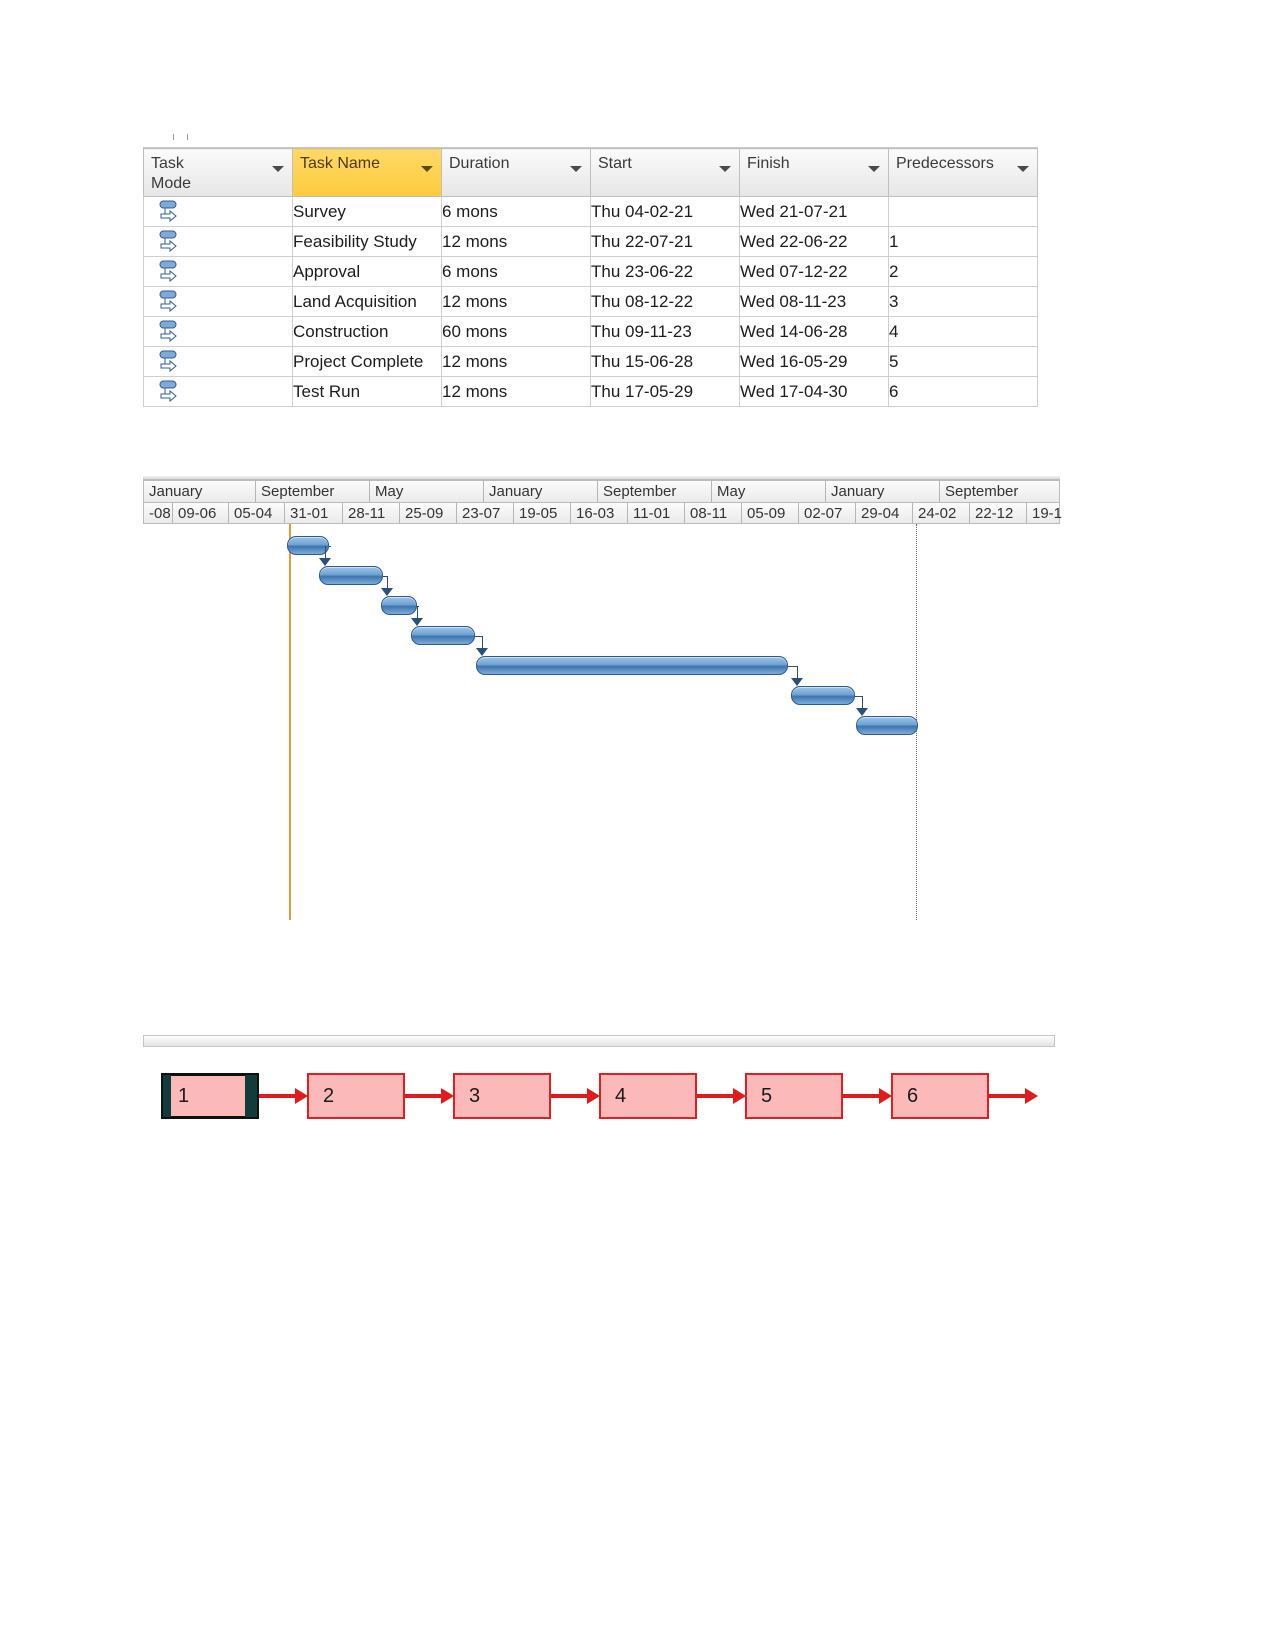 The height and width of the screenshot is (1650, 1275). What do you see at coordinates (814, 301) in the screenshot?
I see `cell-finish: Wed 08-11-23` at bounding box center [814, 301].